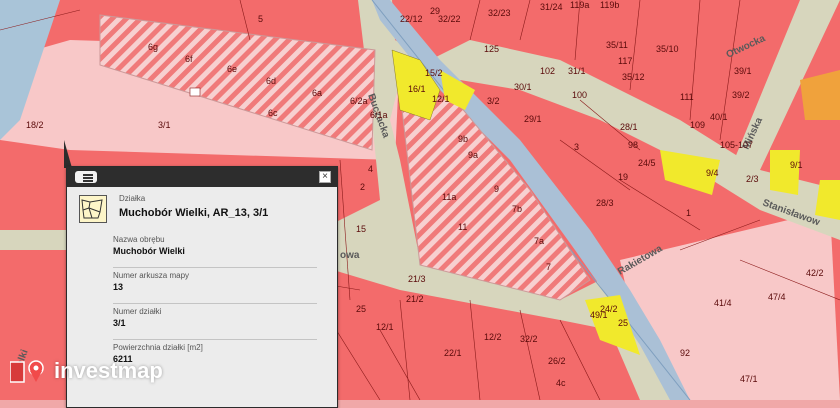 The height and width of the screenshot is (408, 840). What do you see at coordinates (633, 145) in the screenshot?
I see `parcel-number-label: 98` at bounding box center [633, 145].